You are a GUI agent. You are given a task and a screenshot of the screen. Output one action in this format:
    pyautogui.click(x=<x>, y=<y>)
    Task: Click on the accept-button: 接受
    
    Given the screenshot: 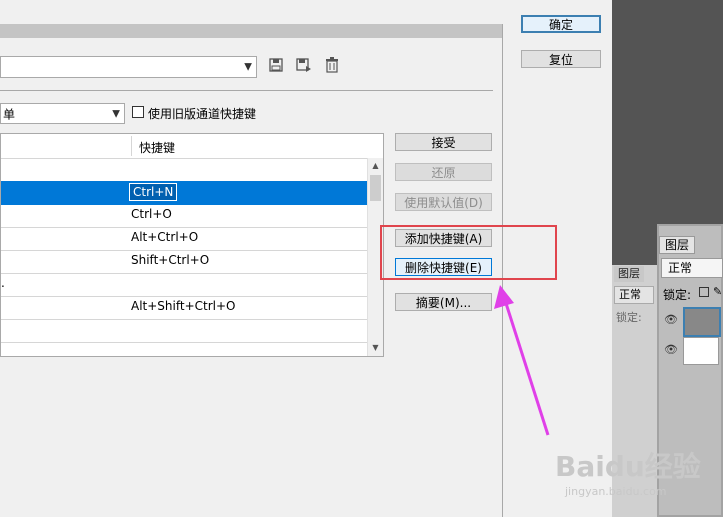 What is the action you would take?
    pyautogui.click(x=443, y=142)
    